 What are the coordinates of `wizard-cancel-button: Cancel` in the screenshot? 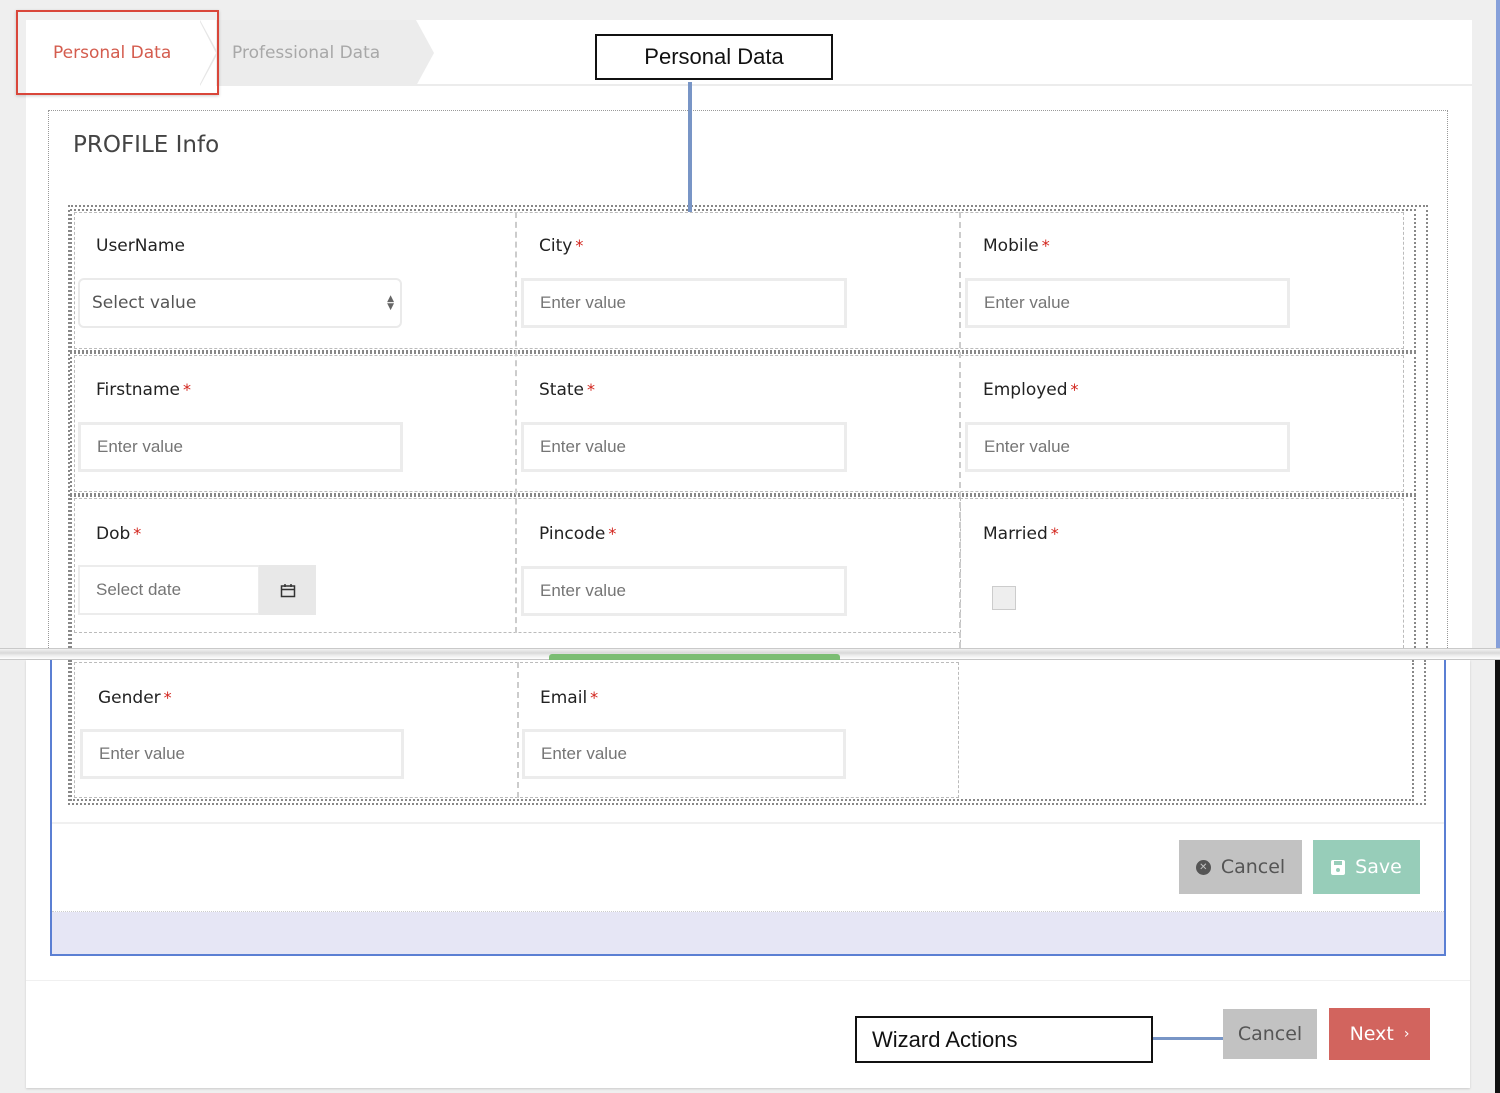 It's located at (1270, 1034).